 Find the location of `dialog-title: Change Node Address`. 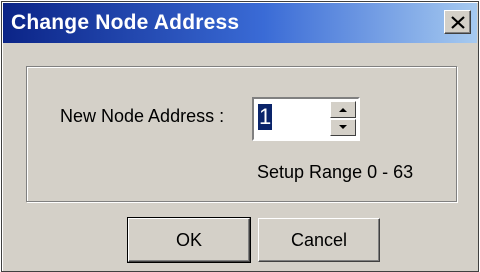

dialog-title: Change Node Address is located at coordinates (125, 22).